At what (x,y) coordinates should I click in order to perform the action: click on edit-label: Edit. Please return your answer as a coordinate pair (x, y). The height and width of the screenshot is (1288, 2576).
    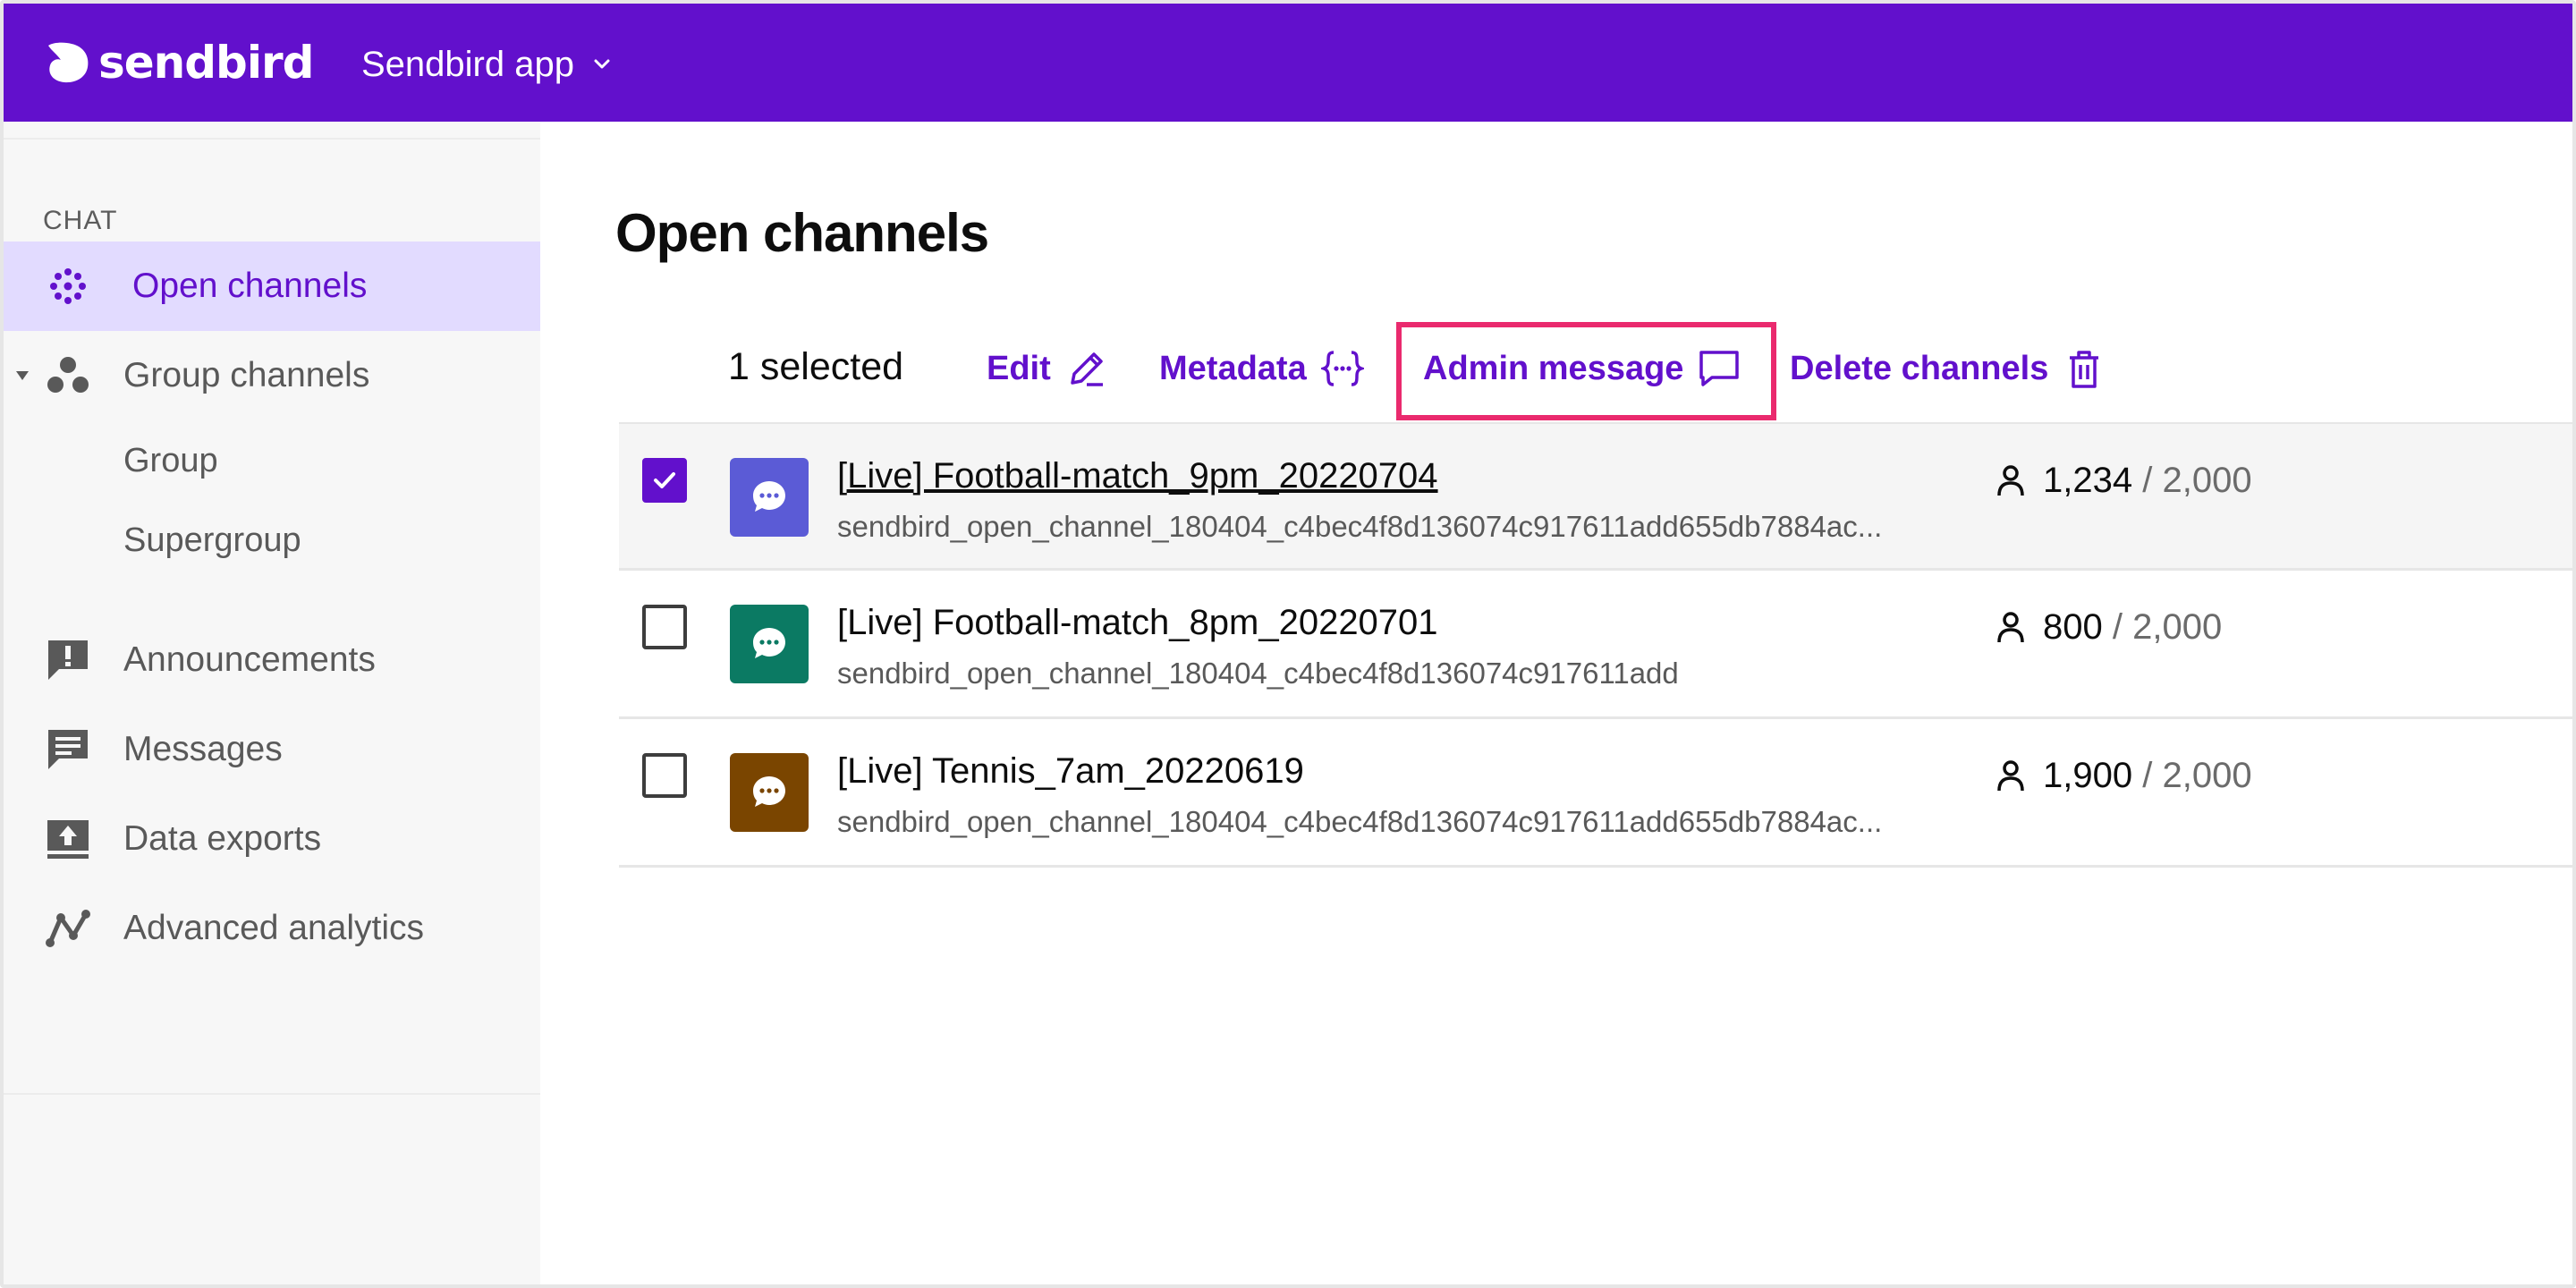
    Looking at the image, I should click on (1019, 368).